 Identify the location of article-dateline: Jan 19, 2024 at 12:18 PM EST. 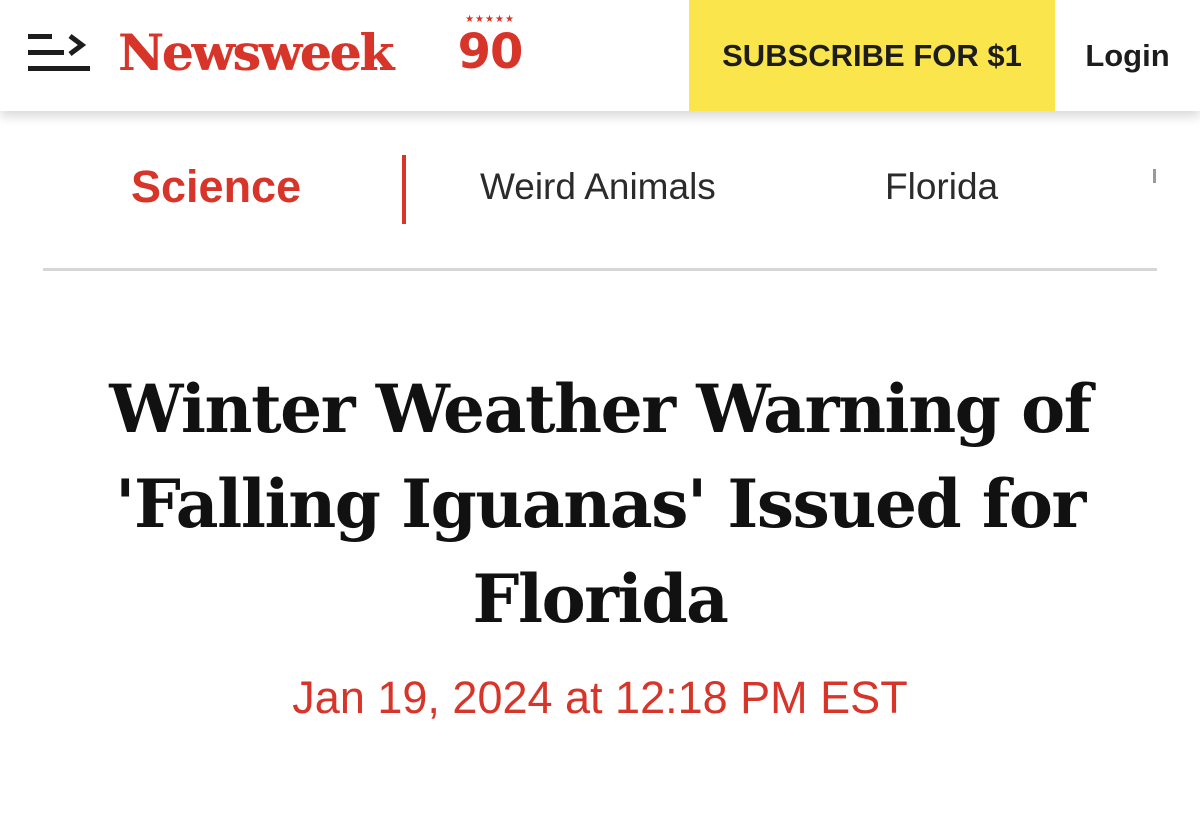
(600, 697).